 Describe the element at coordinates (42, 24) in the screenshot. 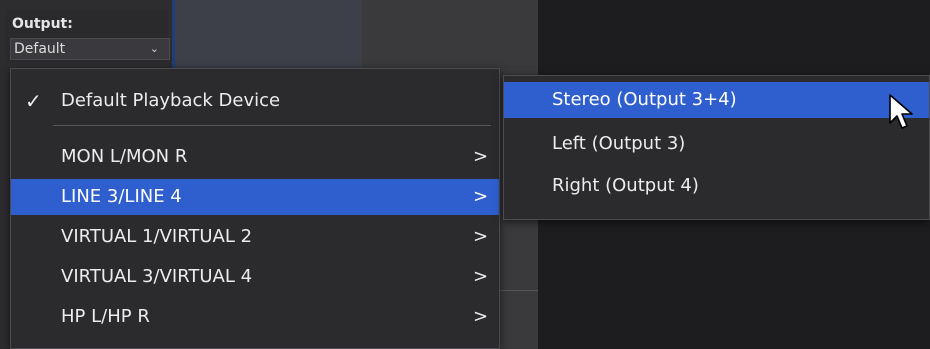

I see `output-label: Output:` at that location.